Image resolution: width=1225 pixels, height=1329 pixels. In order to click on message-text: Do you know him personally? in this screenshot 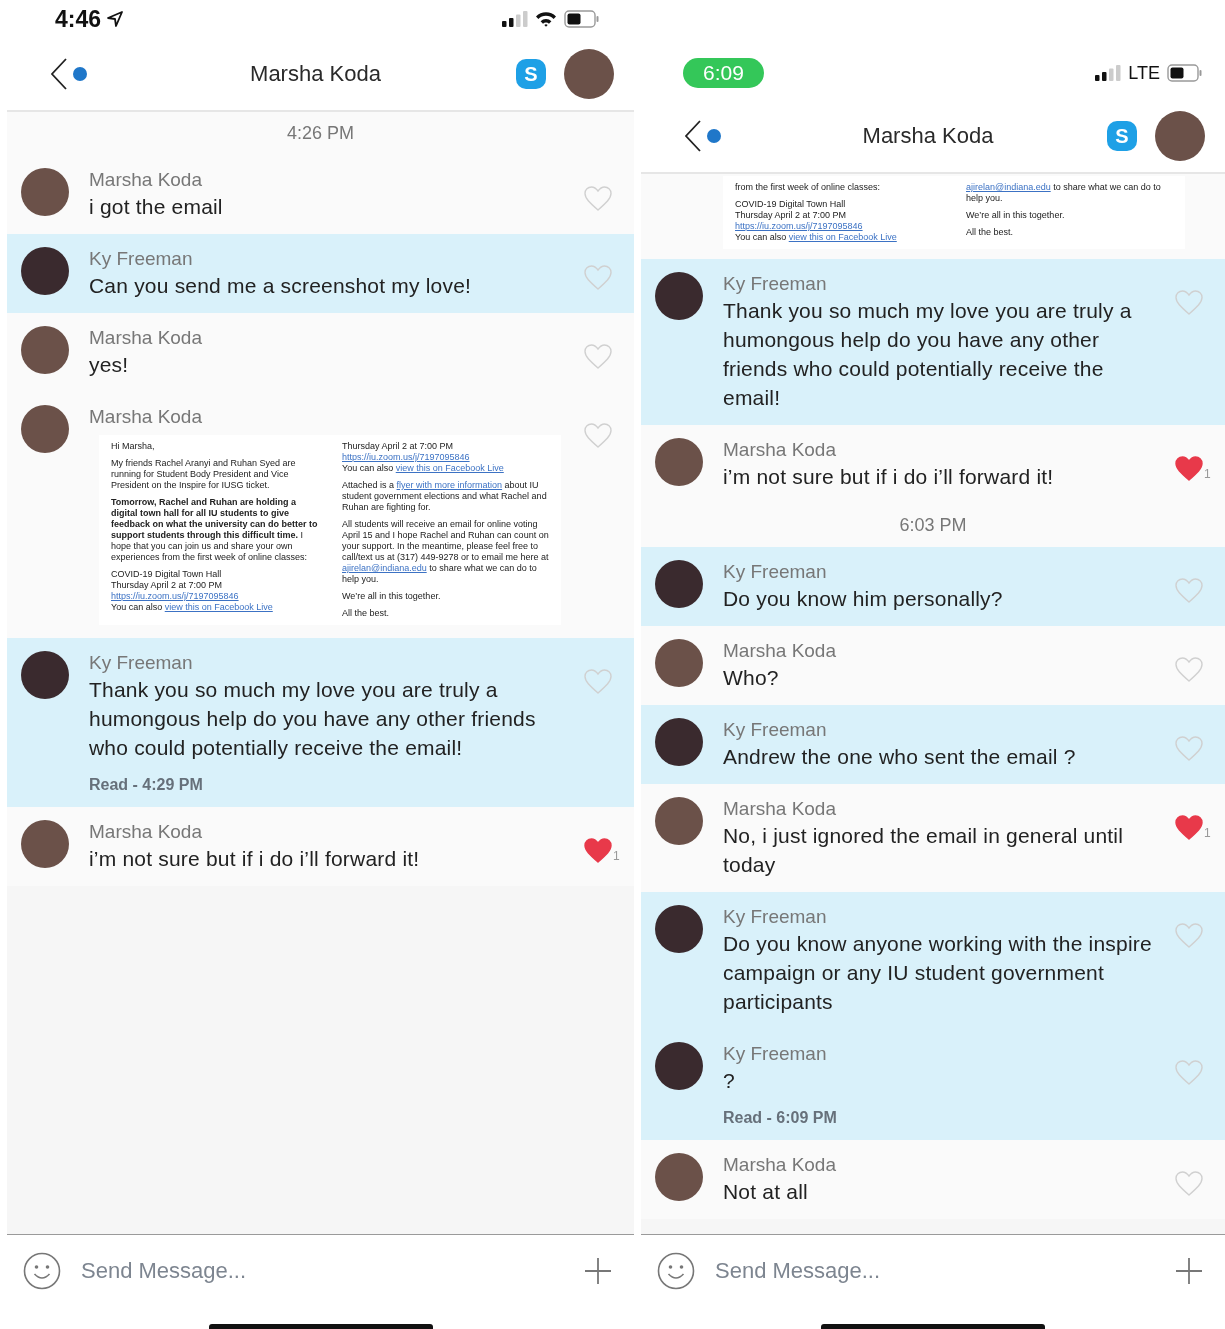, I will do `click(863, 599)`.